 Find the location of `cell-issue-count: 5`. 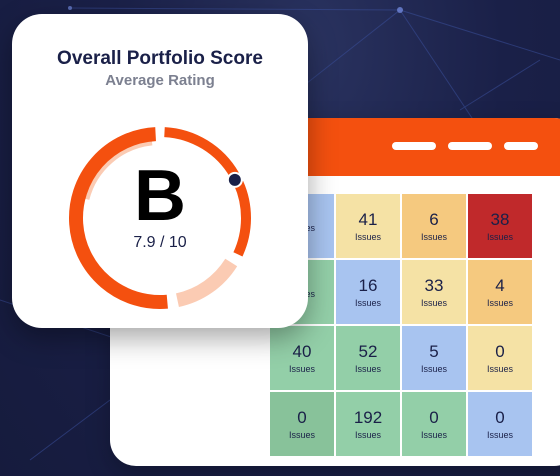

cell-issue-count: 5 is located at coordinates (434, 351).